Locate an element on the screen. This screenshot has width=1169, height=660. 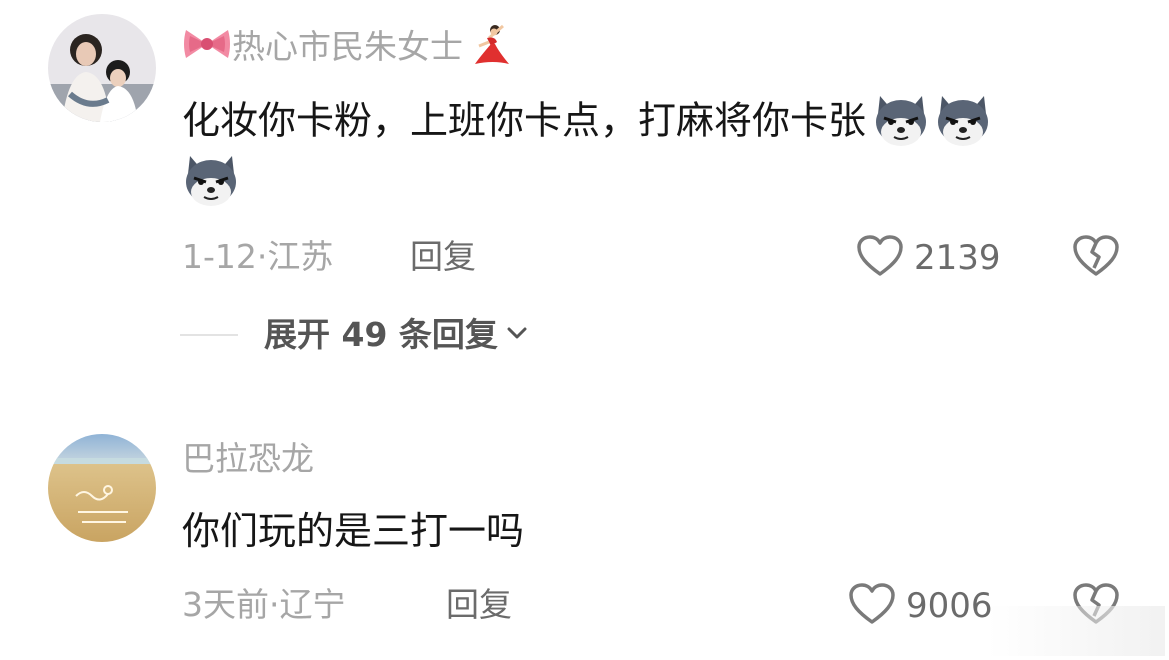
comment-text: 化妆你卡粉，上班你卡点，打麻将你卡张 is located at coordinates (587, 123).